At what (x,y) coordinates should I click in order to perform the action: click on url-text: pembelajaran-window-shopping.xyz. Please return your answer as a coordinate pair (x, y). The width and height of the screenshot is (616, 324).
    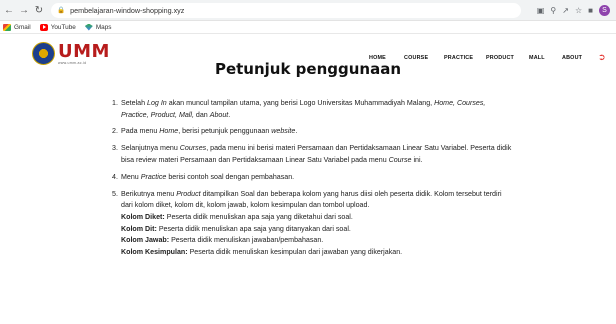
    Looking at the image, I should click on (127, 10).